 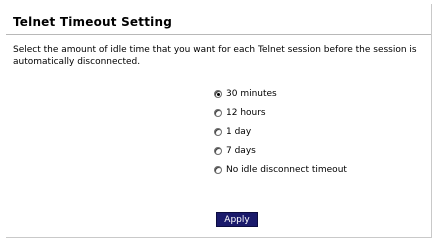 I want to click on page-title: Telnet Timeout Setting, so click(x=92, y=22).